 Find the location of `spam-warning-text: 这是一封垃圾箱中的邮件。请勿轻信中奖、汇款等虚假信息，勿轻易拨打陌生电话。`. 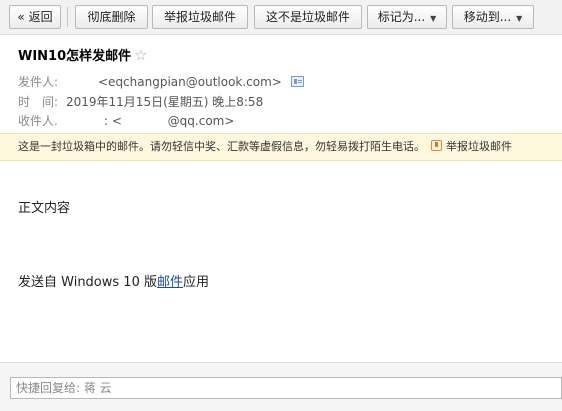

spam-warning-text: 这是一封垃圾箱中的邮件。请勿轻信中奖、汇款等虚假信息，勿轻易拨打陌生电话。 is located at coordinates (221, 146).